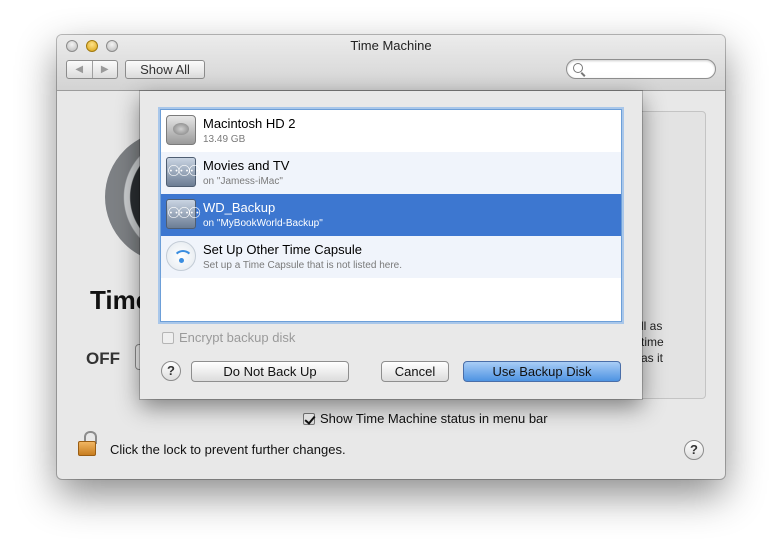 This screenshot has width=782, height=559. Describe the element at coordinates (243, 181) in the screenshot. I see `disk-detail: on "Jamess-iMac"` at that location.